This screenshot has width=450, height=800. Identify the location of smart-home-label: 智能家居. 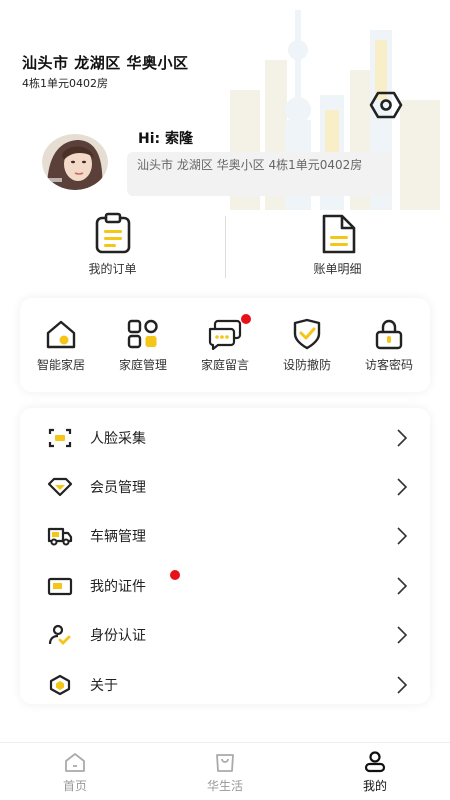
(60, 365).